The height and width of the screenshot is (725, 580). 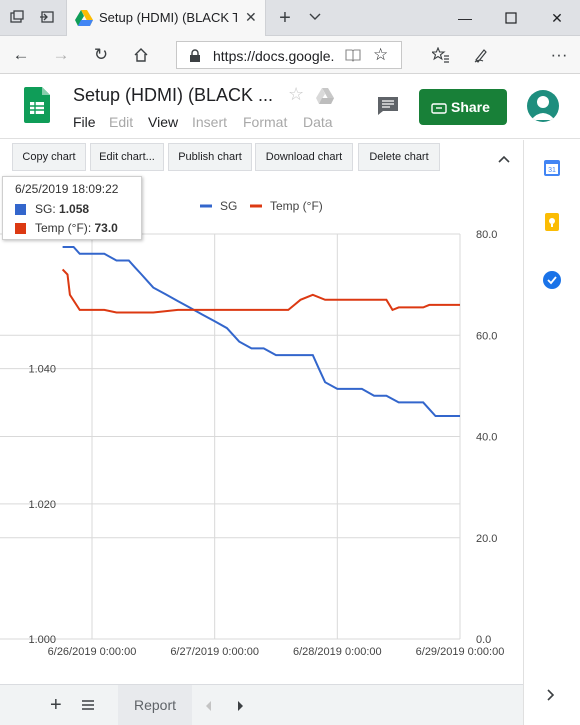 I want to click on set-aside-tabs-icon, so click(x=47, y=18).